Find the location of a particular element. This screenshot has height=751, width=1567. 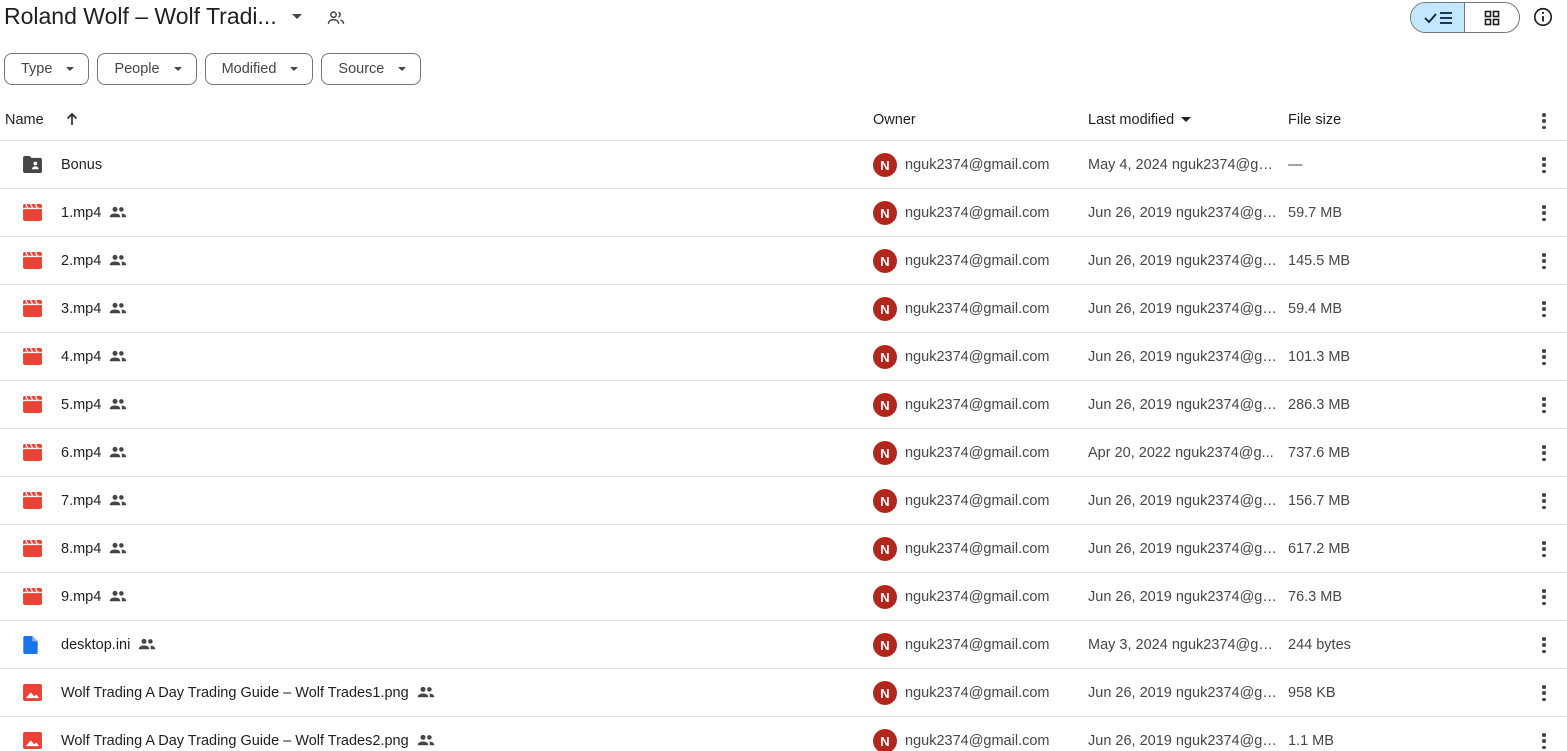

column-header-row: Name Owner Last modified File size is located at coordinates (783, 120).